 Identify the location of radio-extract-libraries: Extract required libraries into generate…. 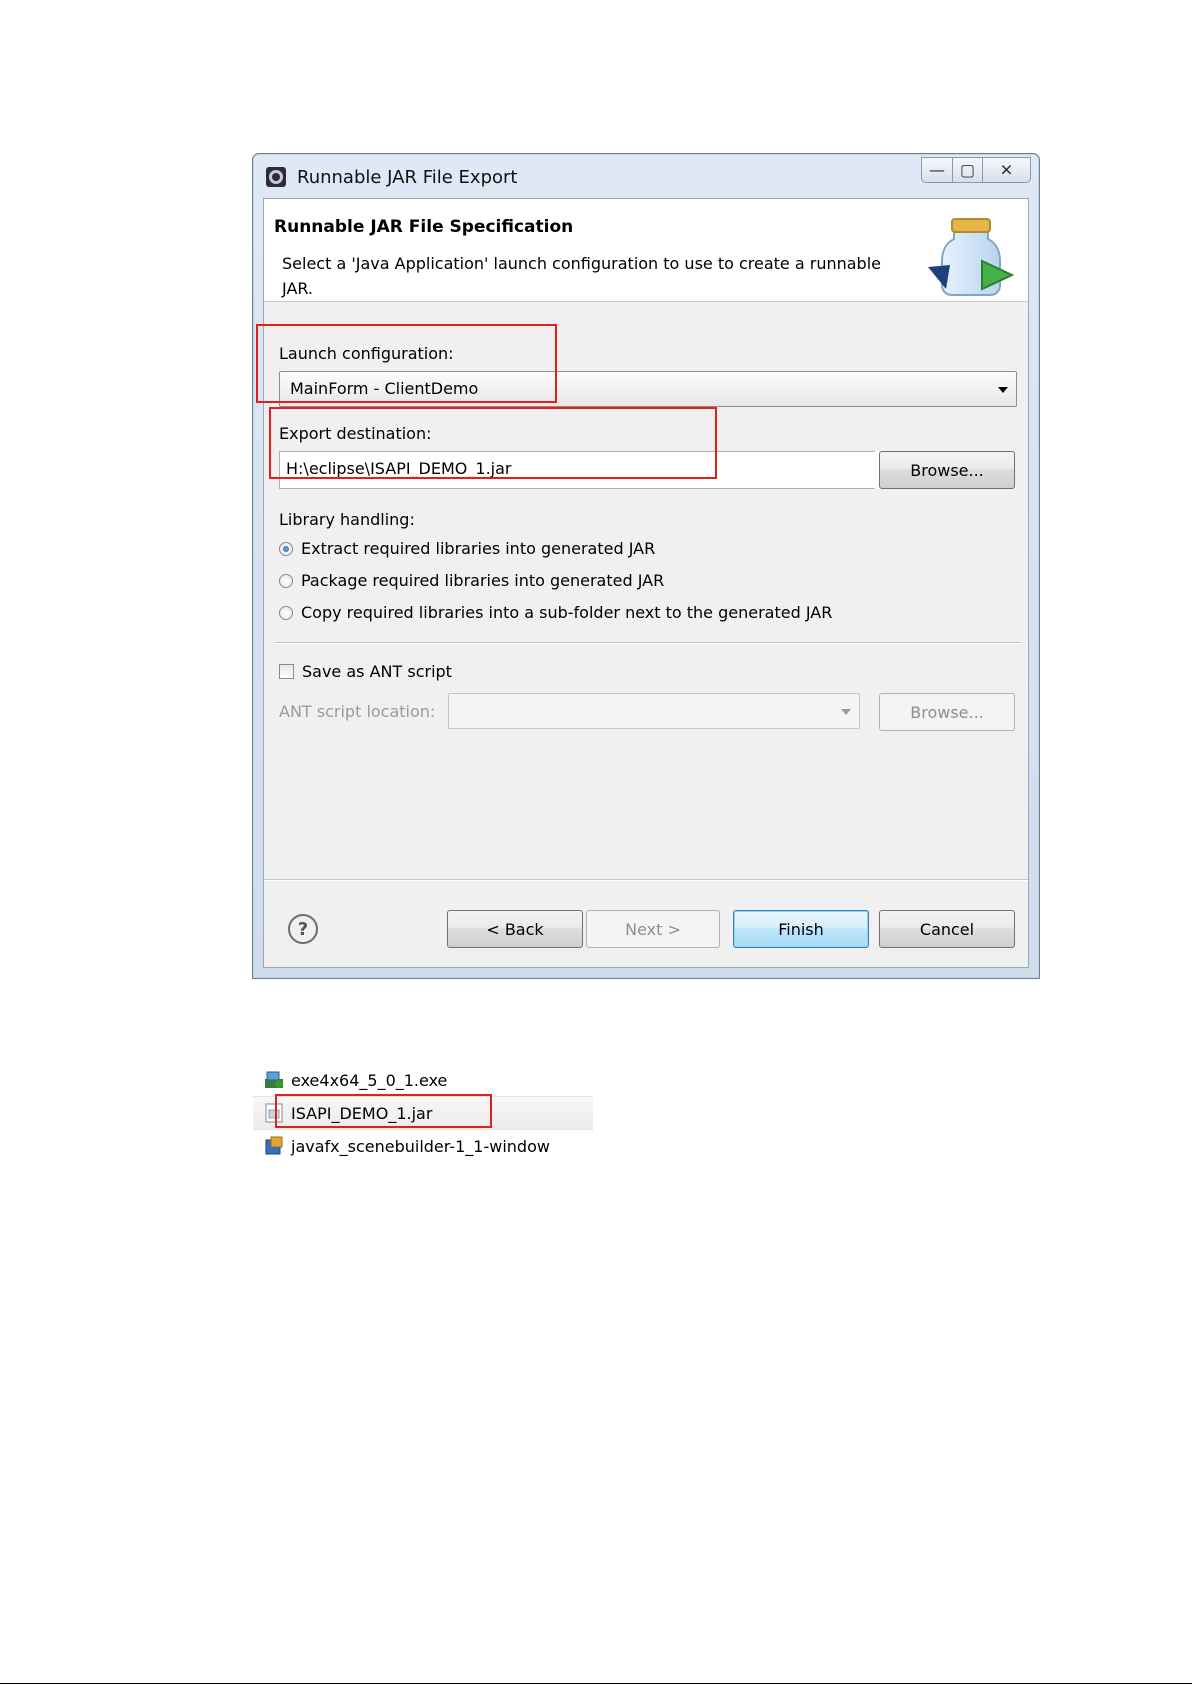
(467, 548).